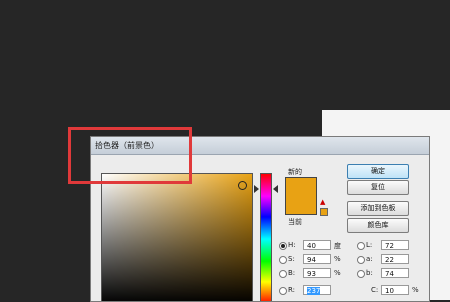 This screenshot has height=302, width=450. What do you see at coordinates (337, 246) in the screenshot?
I see `h-unit: 度` at bounding box center [337, 246].